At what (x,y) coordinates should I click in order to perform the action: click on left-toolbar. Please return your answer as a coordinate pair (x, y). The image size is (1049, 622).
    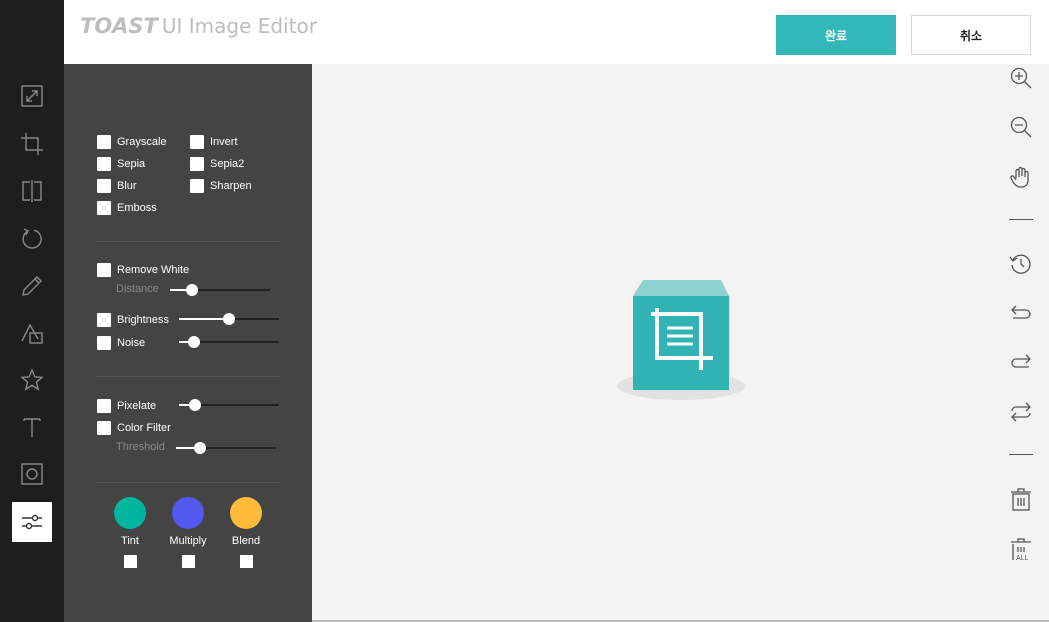
    Looking at the image, I should click on (32, 311).